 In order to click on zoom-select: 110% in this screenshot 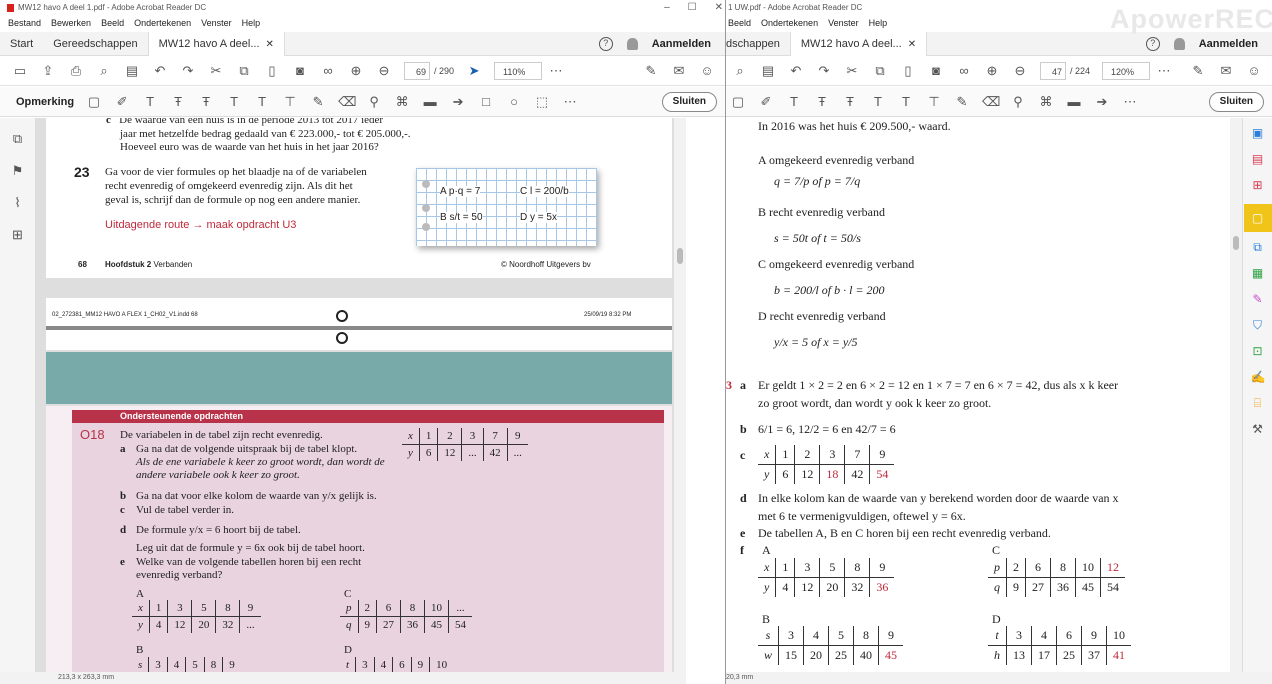, I will do `click(518, 70)`.